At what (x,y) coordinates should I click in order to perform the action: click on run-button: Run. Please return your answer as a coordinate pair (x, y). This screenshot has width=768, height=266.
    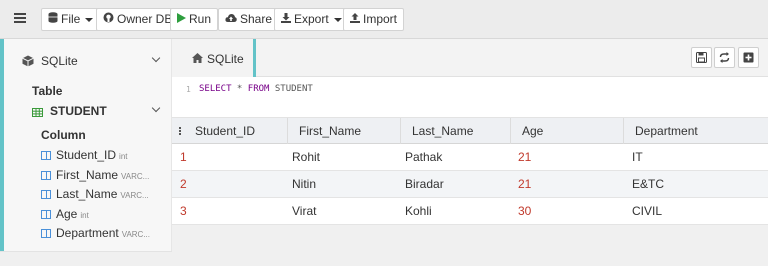
    Looking at the image, I should click on (194, 19).